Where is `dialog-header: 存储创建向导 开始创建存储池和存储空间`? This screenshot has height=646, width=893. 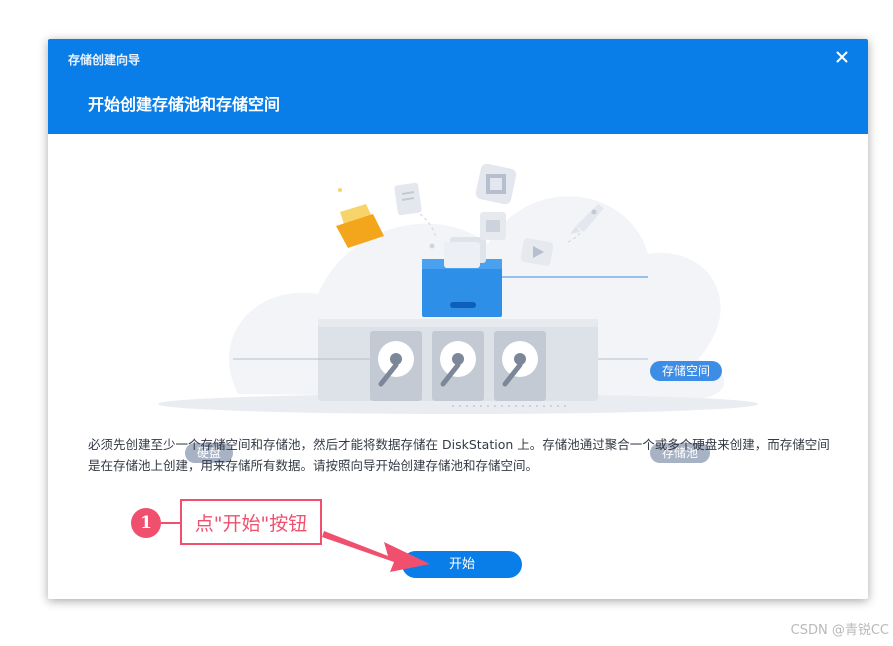 dialog-header: 存储创建向导 开始创建存储池和存储空间 is located at coordinates (458, 86).